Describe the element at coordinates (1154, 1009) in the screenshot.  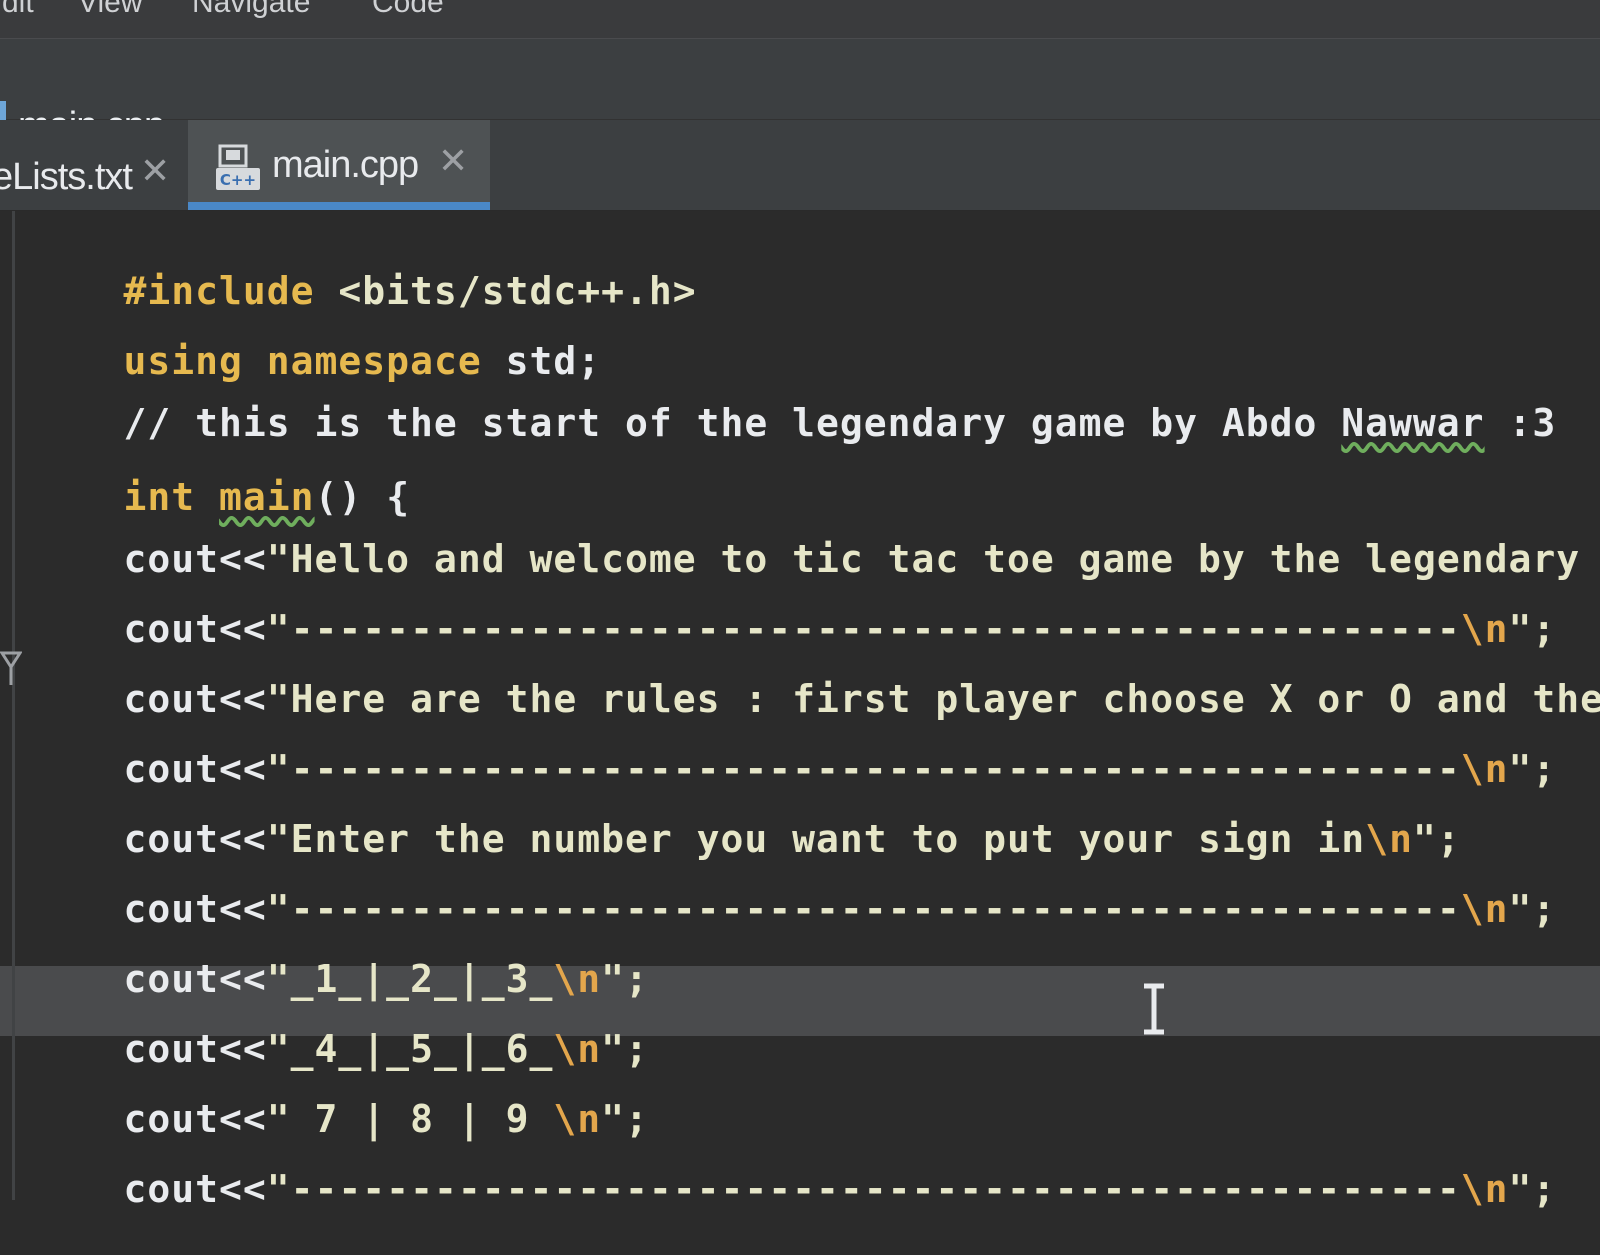
I see `text-cursor-icon` at that location.